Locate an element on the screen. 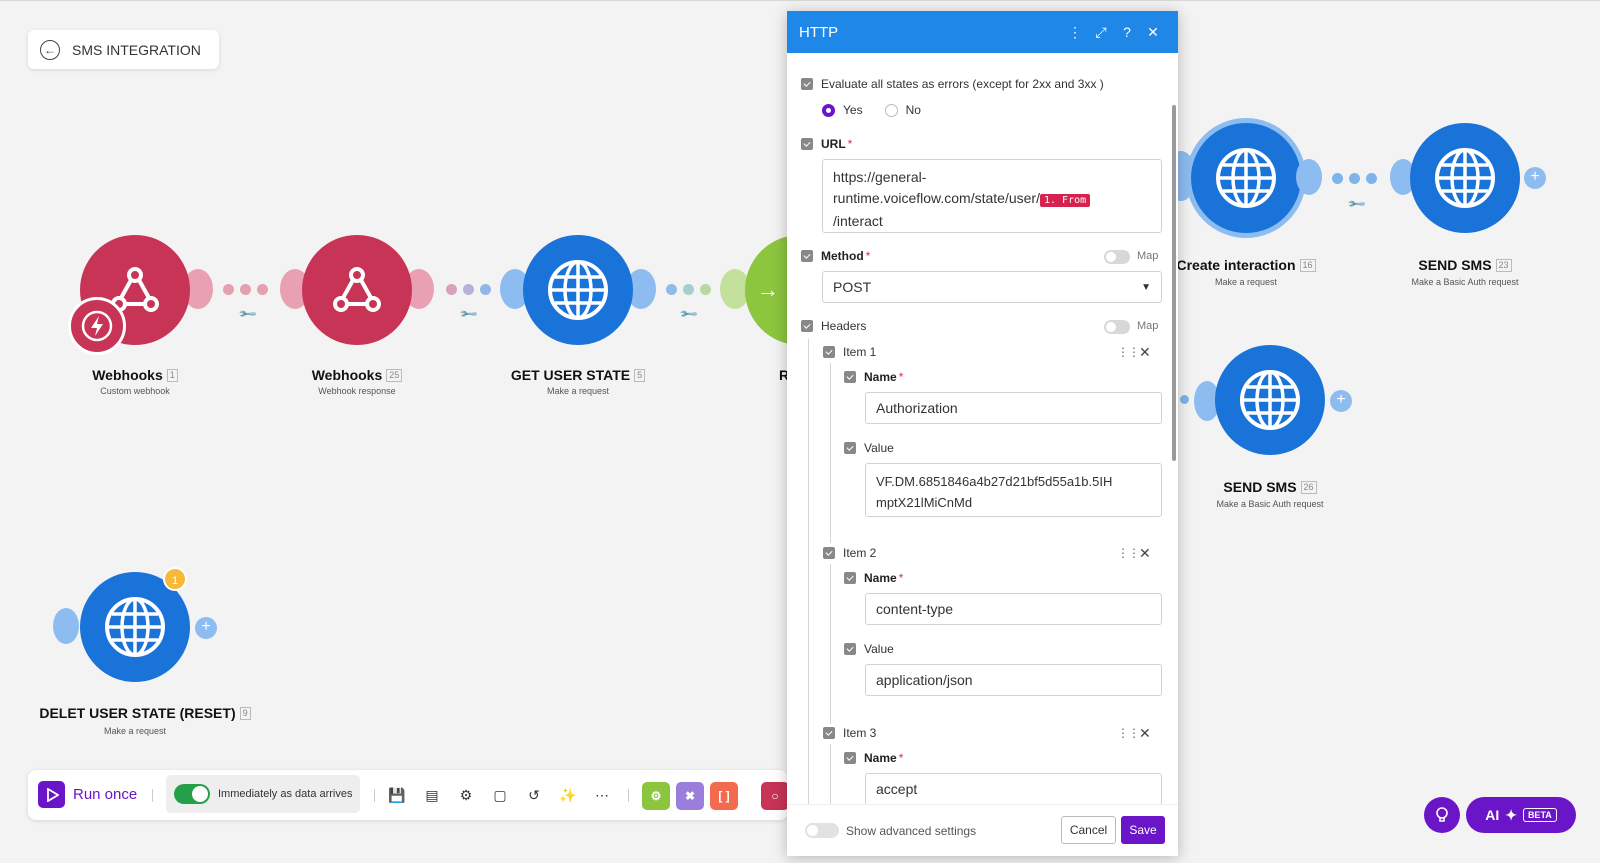 This screenshot has height=863, width=1600. module-get-user-state is located at coordinates (578, 290).